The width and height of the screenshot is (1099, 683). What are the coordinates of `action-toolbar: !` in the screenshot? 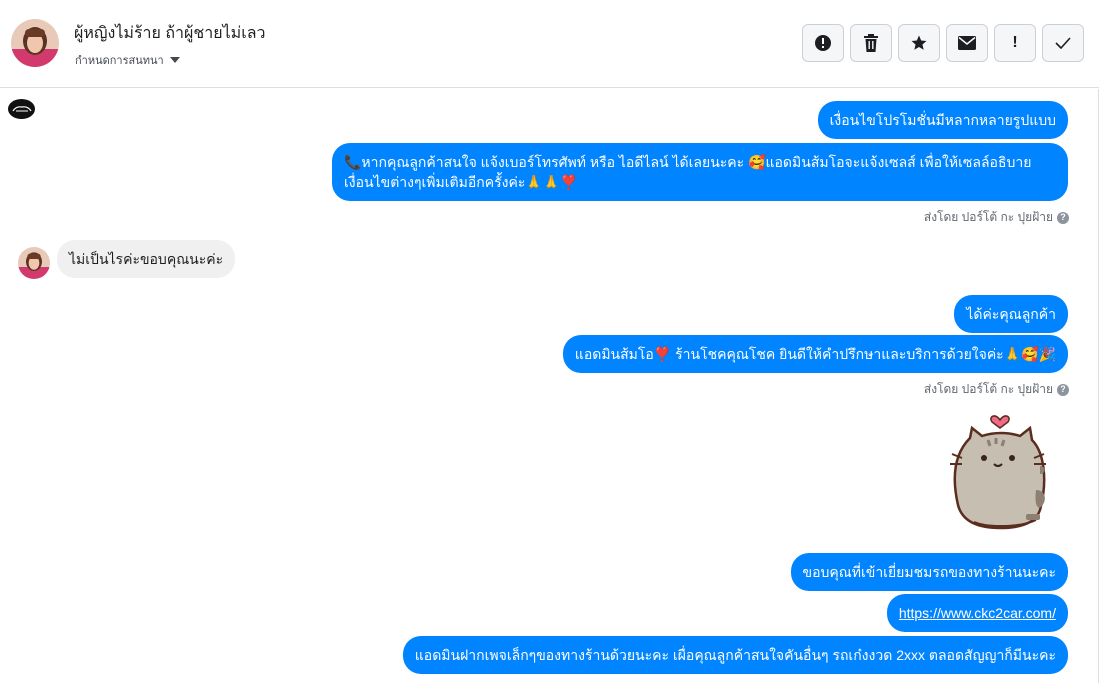 It's located at (943, 43).